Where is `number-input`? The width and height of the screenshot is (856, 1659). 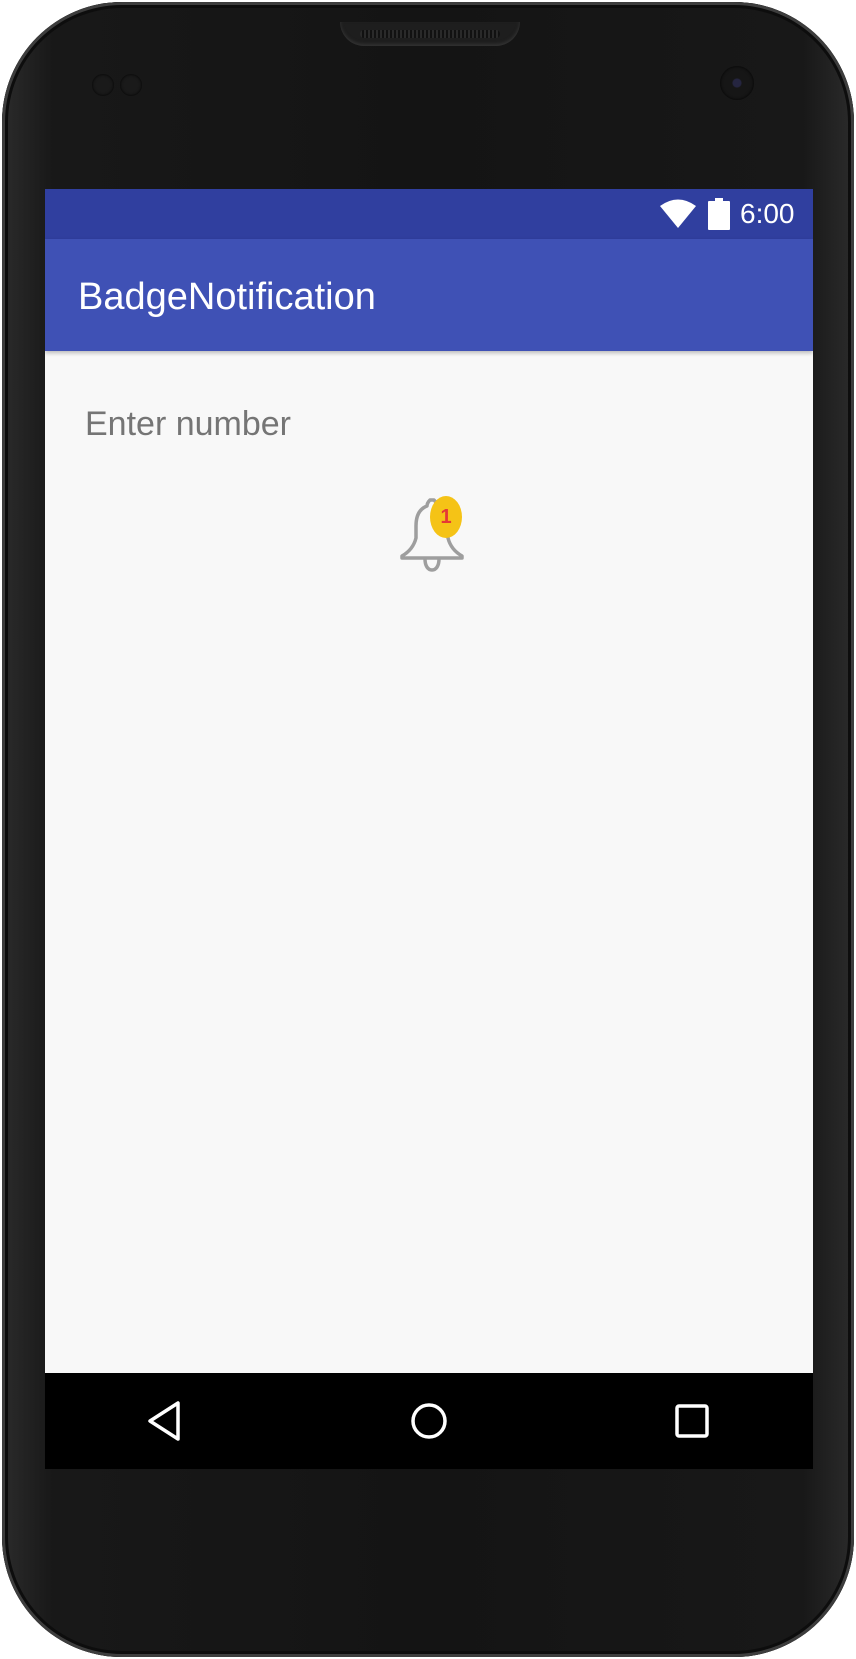 number-input is located at coordinates (425, 424).